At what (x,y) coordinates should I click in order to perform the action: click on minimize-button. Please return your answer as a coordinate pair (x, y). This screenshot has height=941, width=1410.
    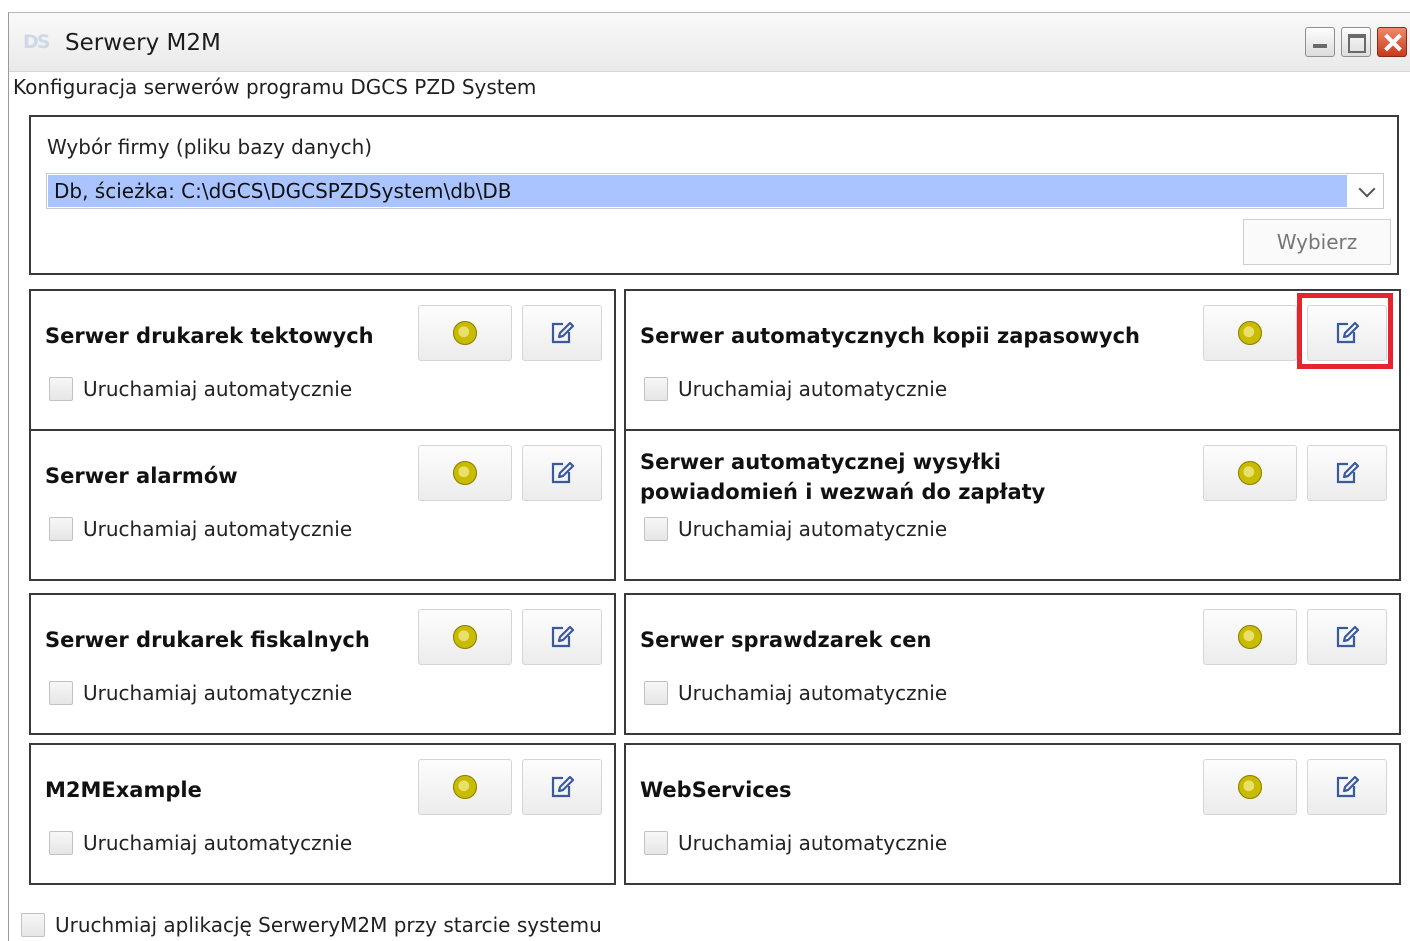
    Looking at the image, I should click on (1320, 42).